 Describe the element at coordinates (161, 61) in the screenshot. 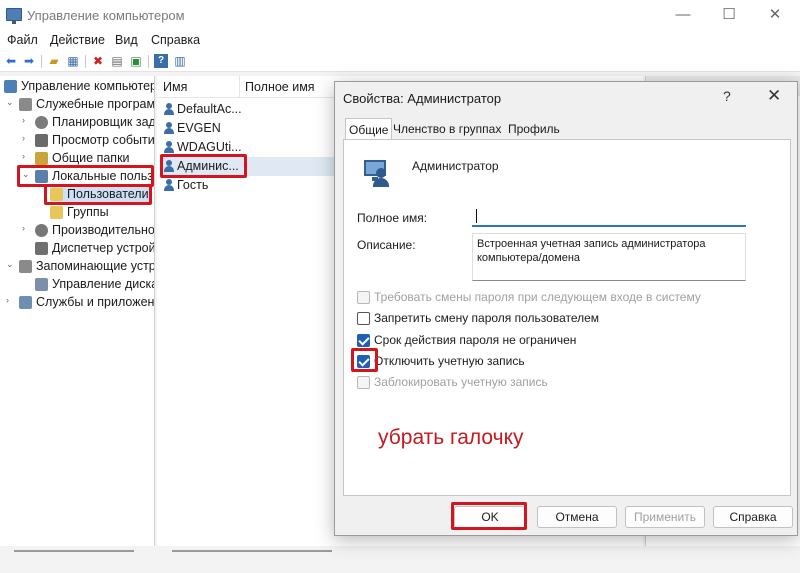

I see `help-icon: ?` at that location.